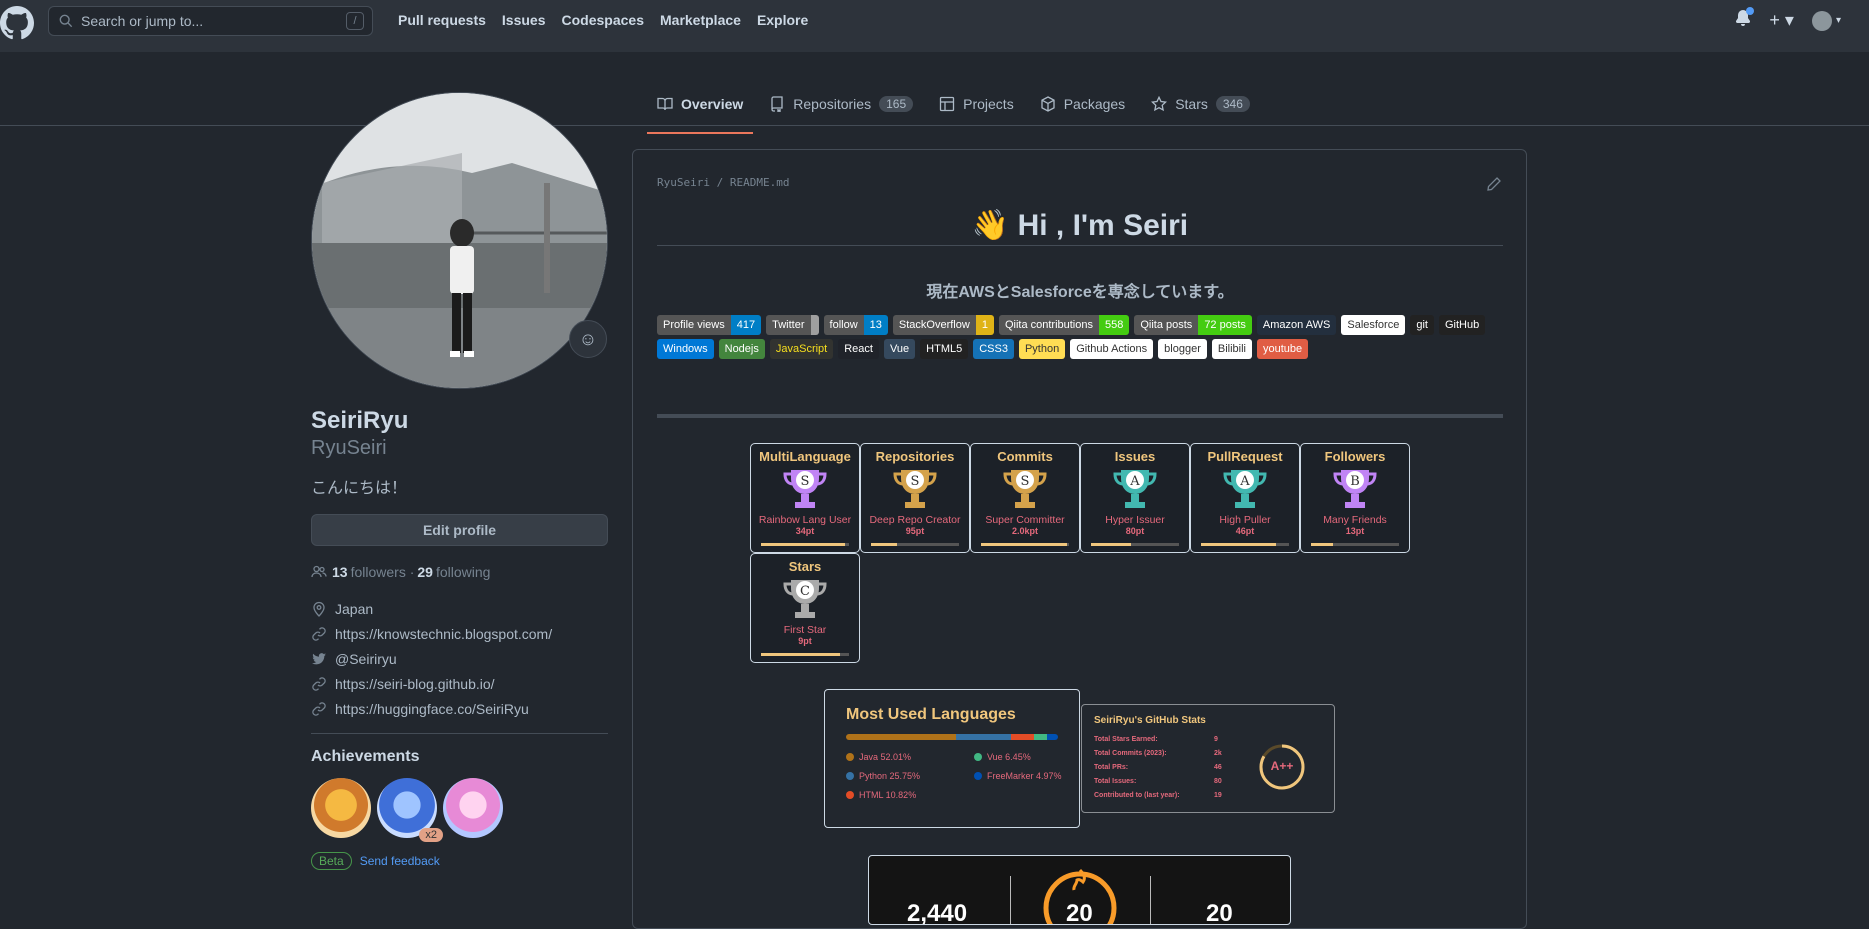 The width and height of the screenshot is (1869, 929). Describe the element at coordinates (588, 339) in the screenshot. I see `set-status-smiley-icon: ☺` at that location.